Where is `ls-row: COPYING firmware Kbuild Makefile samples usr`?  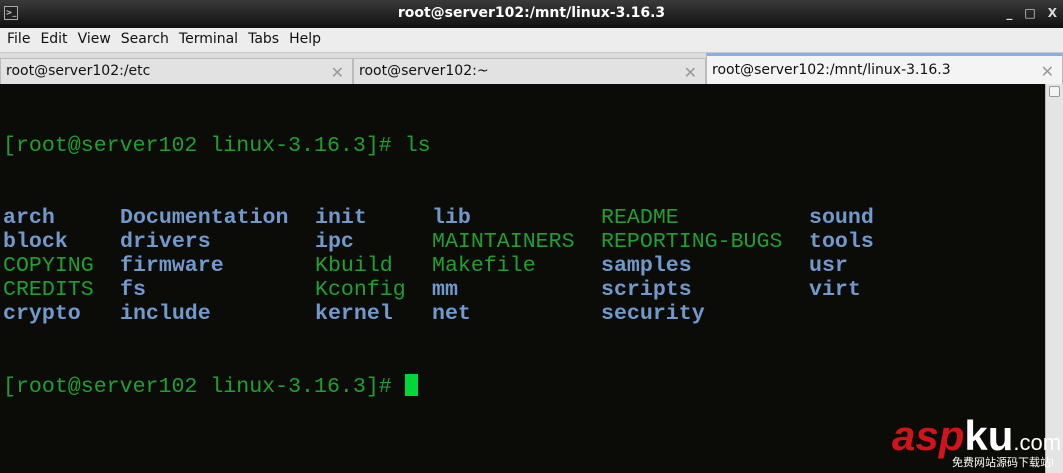
ls-row: COPYING firmware Kbuild Makefile samples usr is located at coordinates (524, 266).